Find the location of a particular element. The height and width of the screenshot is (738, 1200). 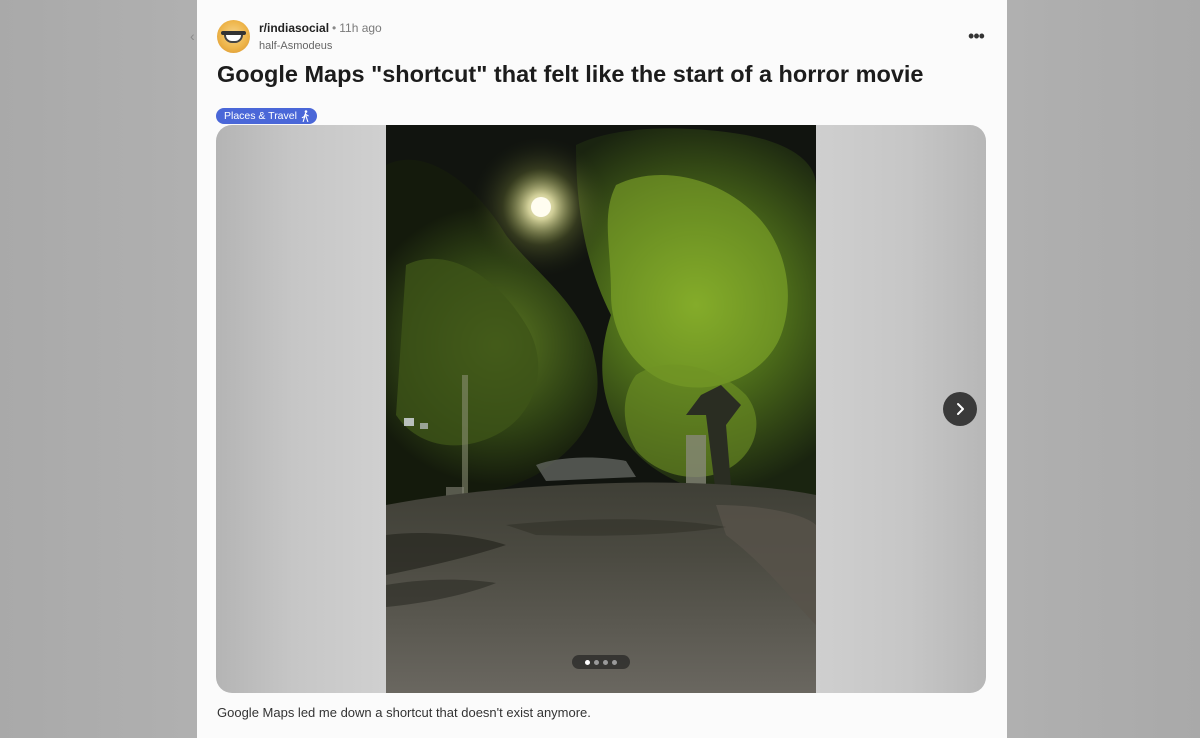

post-time: 11h ago is located at coordinates (360, 28).